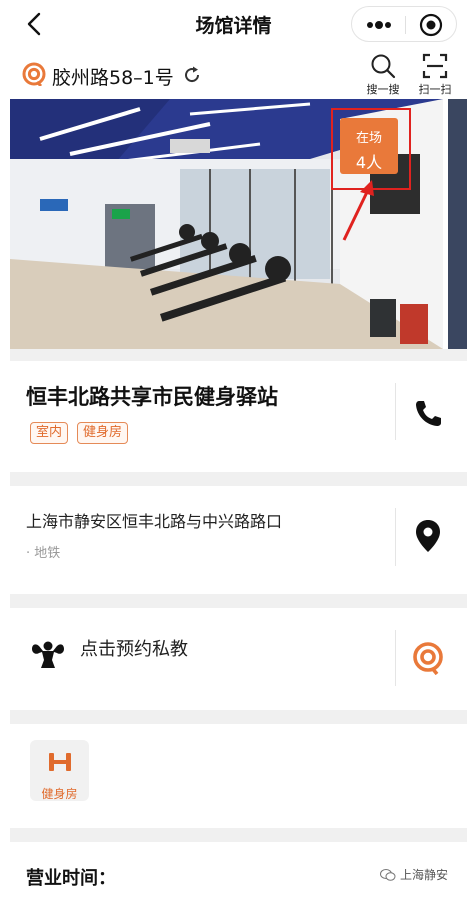 The height and width of the screenshot is (898, 467). I want to click on opening-hours-title: 营业时间：, so click(71, 878).